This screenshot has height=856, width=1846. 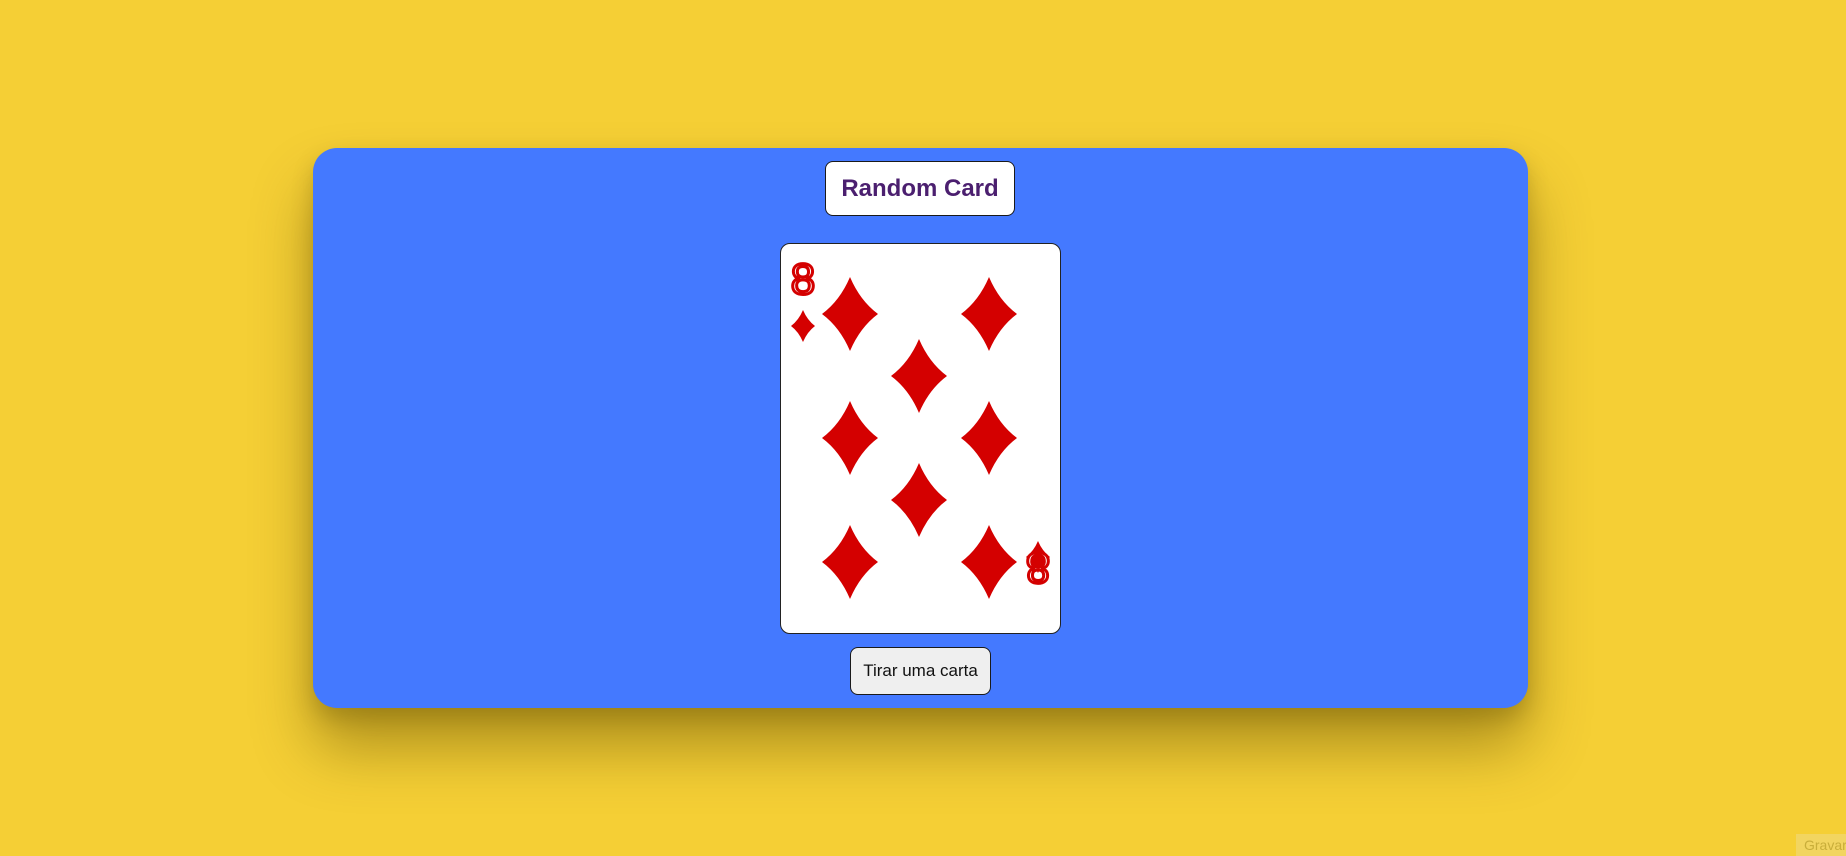 I want to click on title-box: Random Card, so click(x=920, y=188).